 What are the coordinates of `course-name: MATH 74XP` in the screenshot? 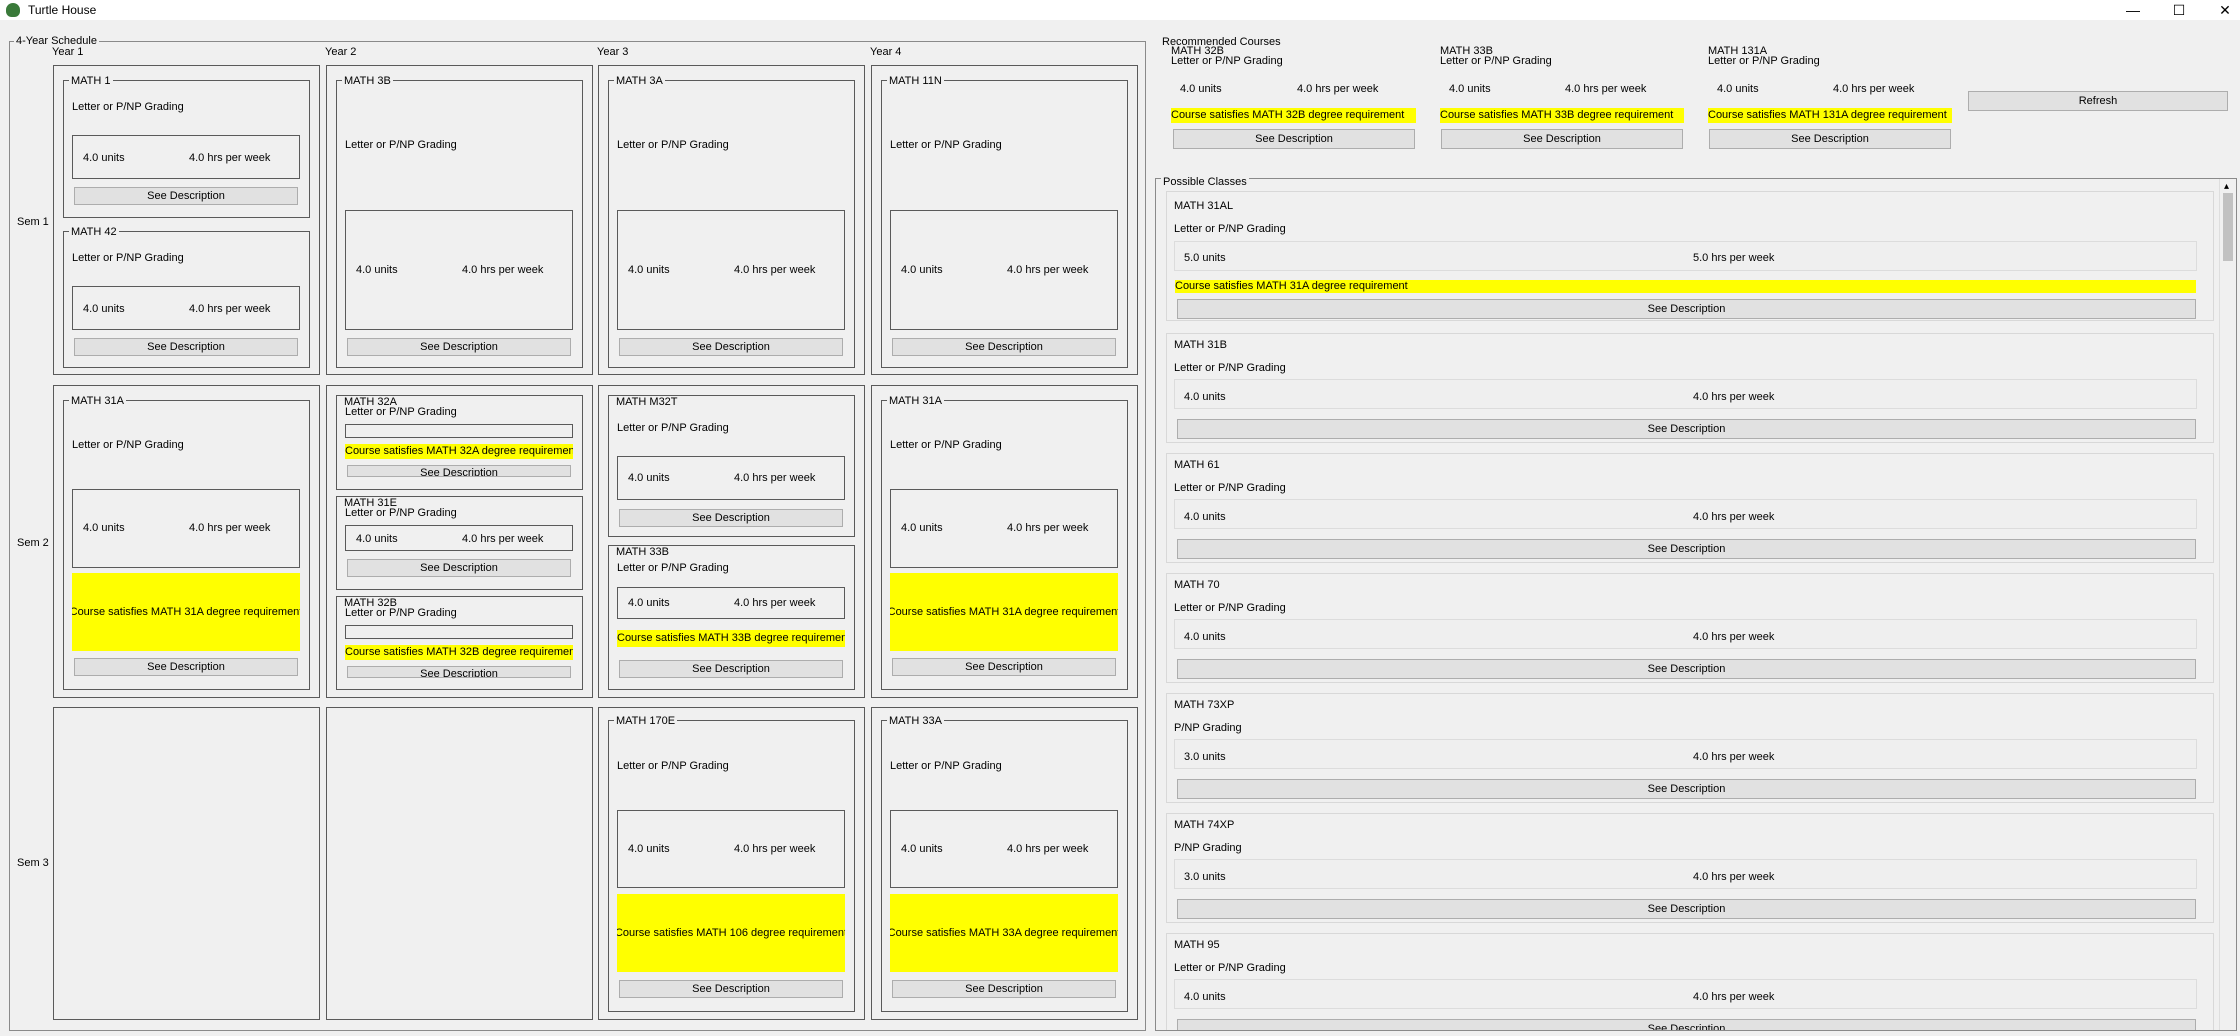 It's located at (1204, 825).